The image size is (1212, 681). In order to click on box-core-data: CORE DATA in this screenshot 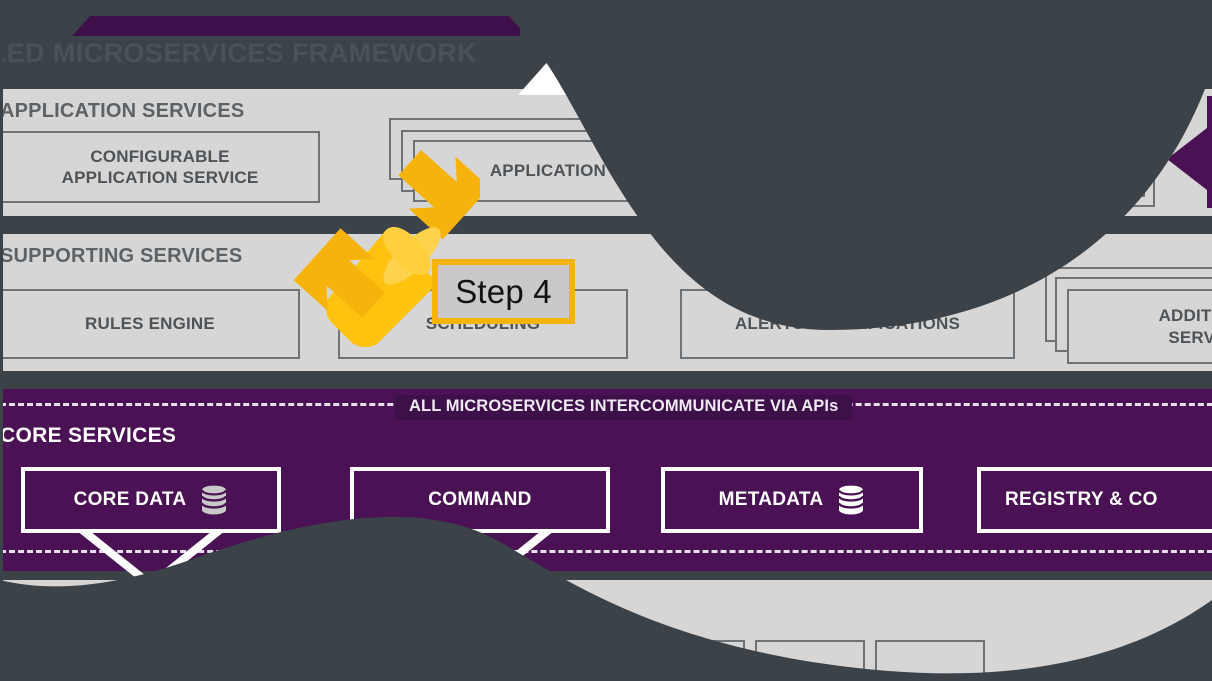, I will do `click(151, 500)`.